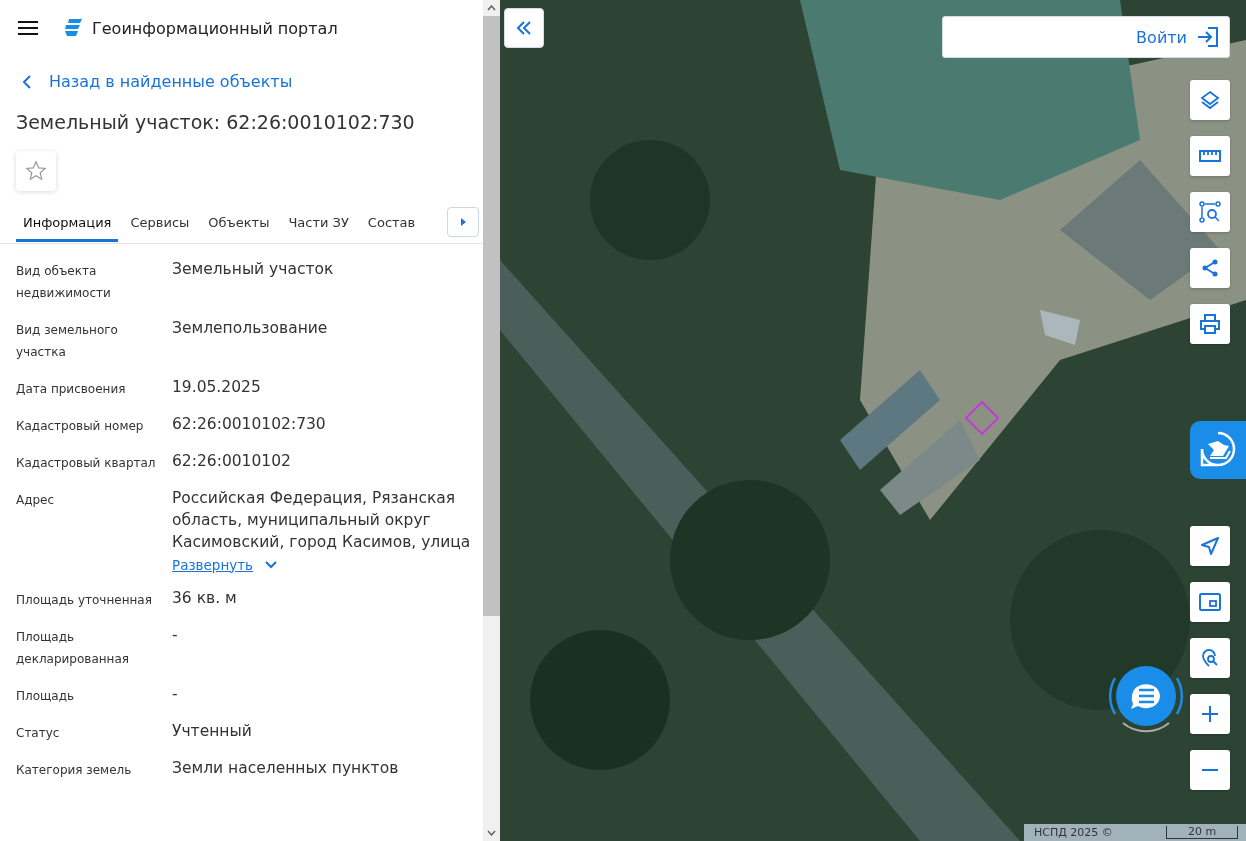 This screenshot has width=1246, height=841. Describe the element at coordinates (491, 833) in the screenshot. I see `scroll-down-icon` at that location.